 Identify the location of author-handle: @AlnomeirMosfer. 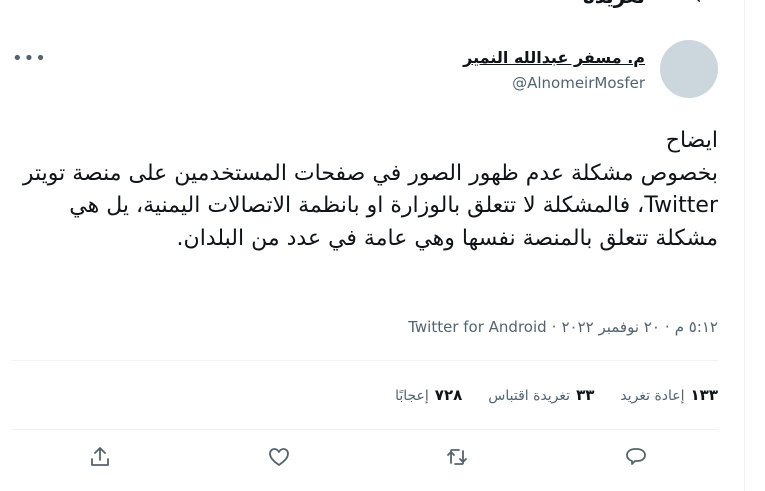
(578, 83).